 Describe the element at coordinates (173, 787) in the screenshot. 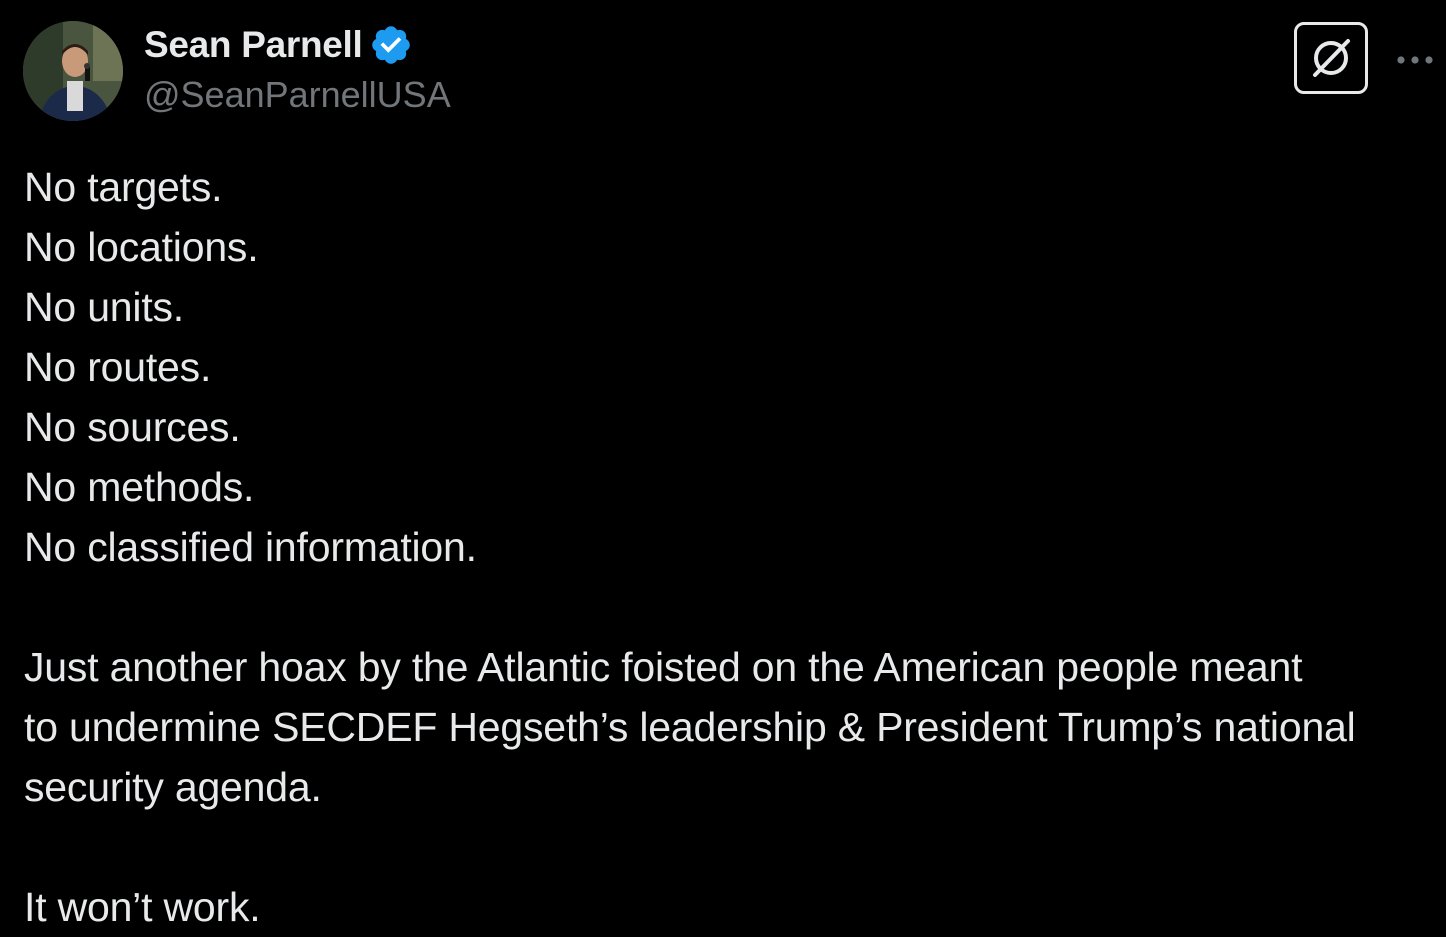

I see `tweet-paragraph-line: security agenda.` at that location.